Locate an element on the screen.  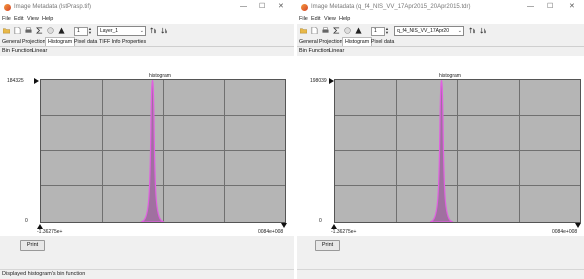
window-title: Image Metadata (lstPrasp.tif) is located at coordinates (53, 7).